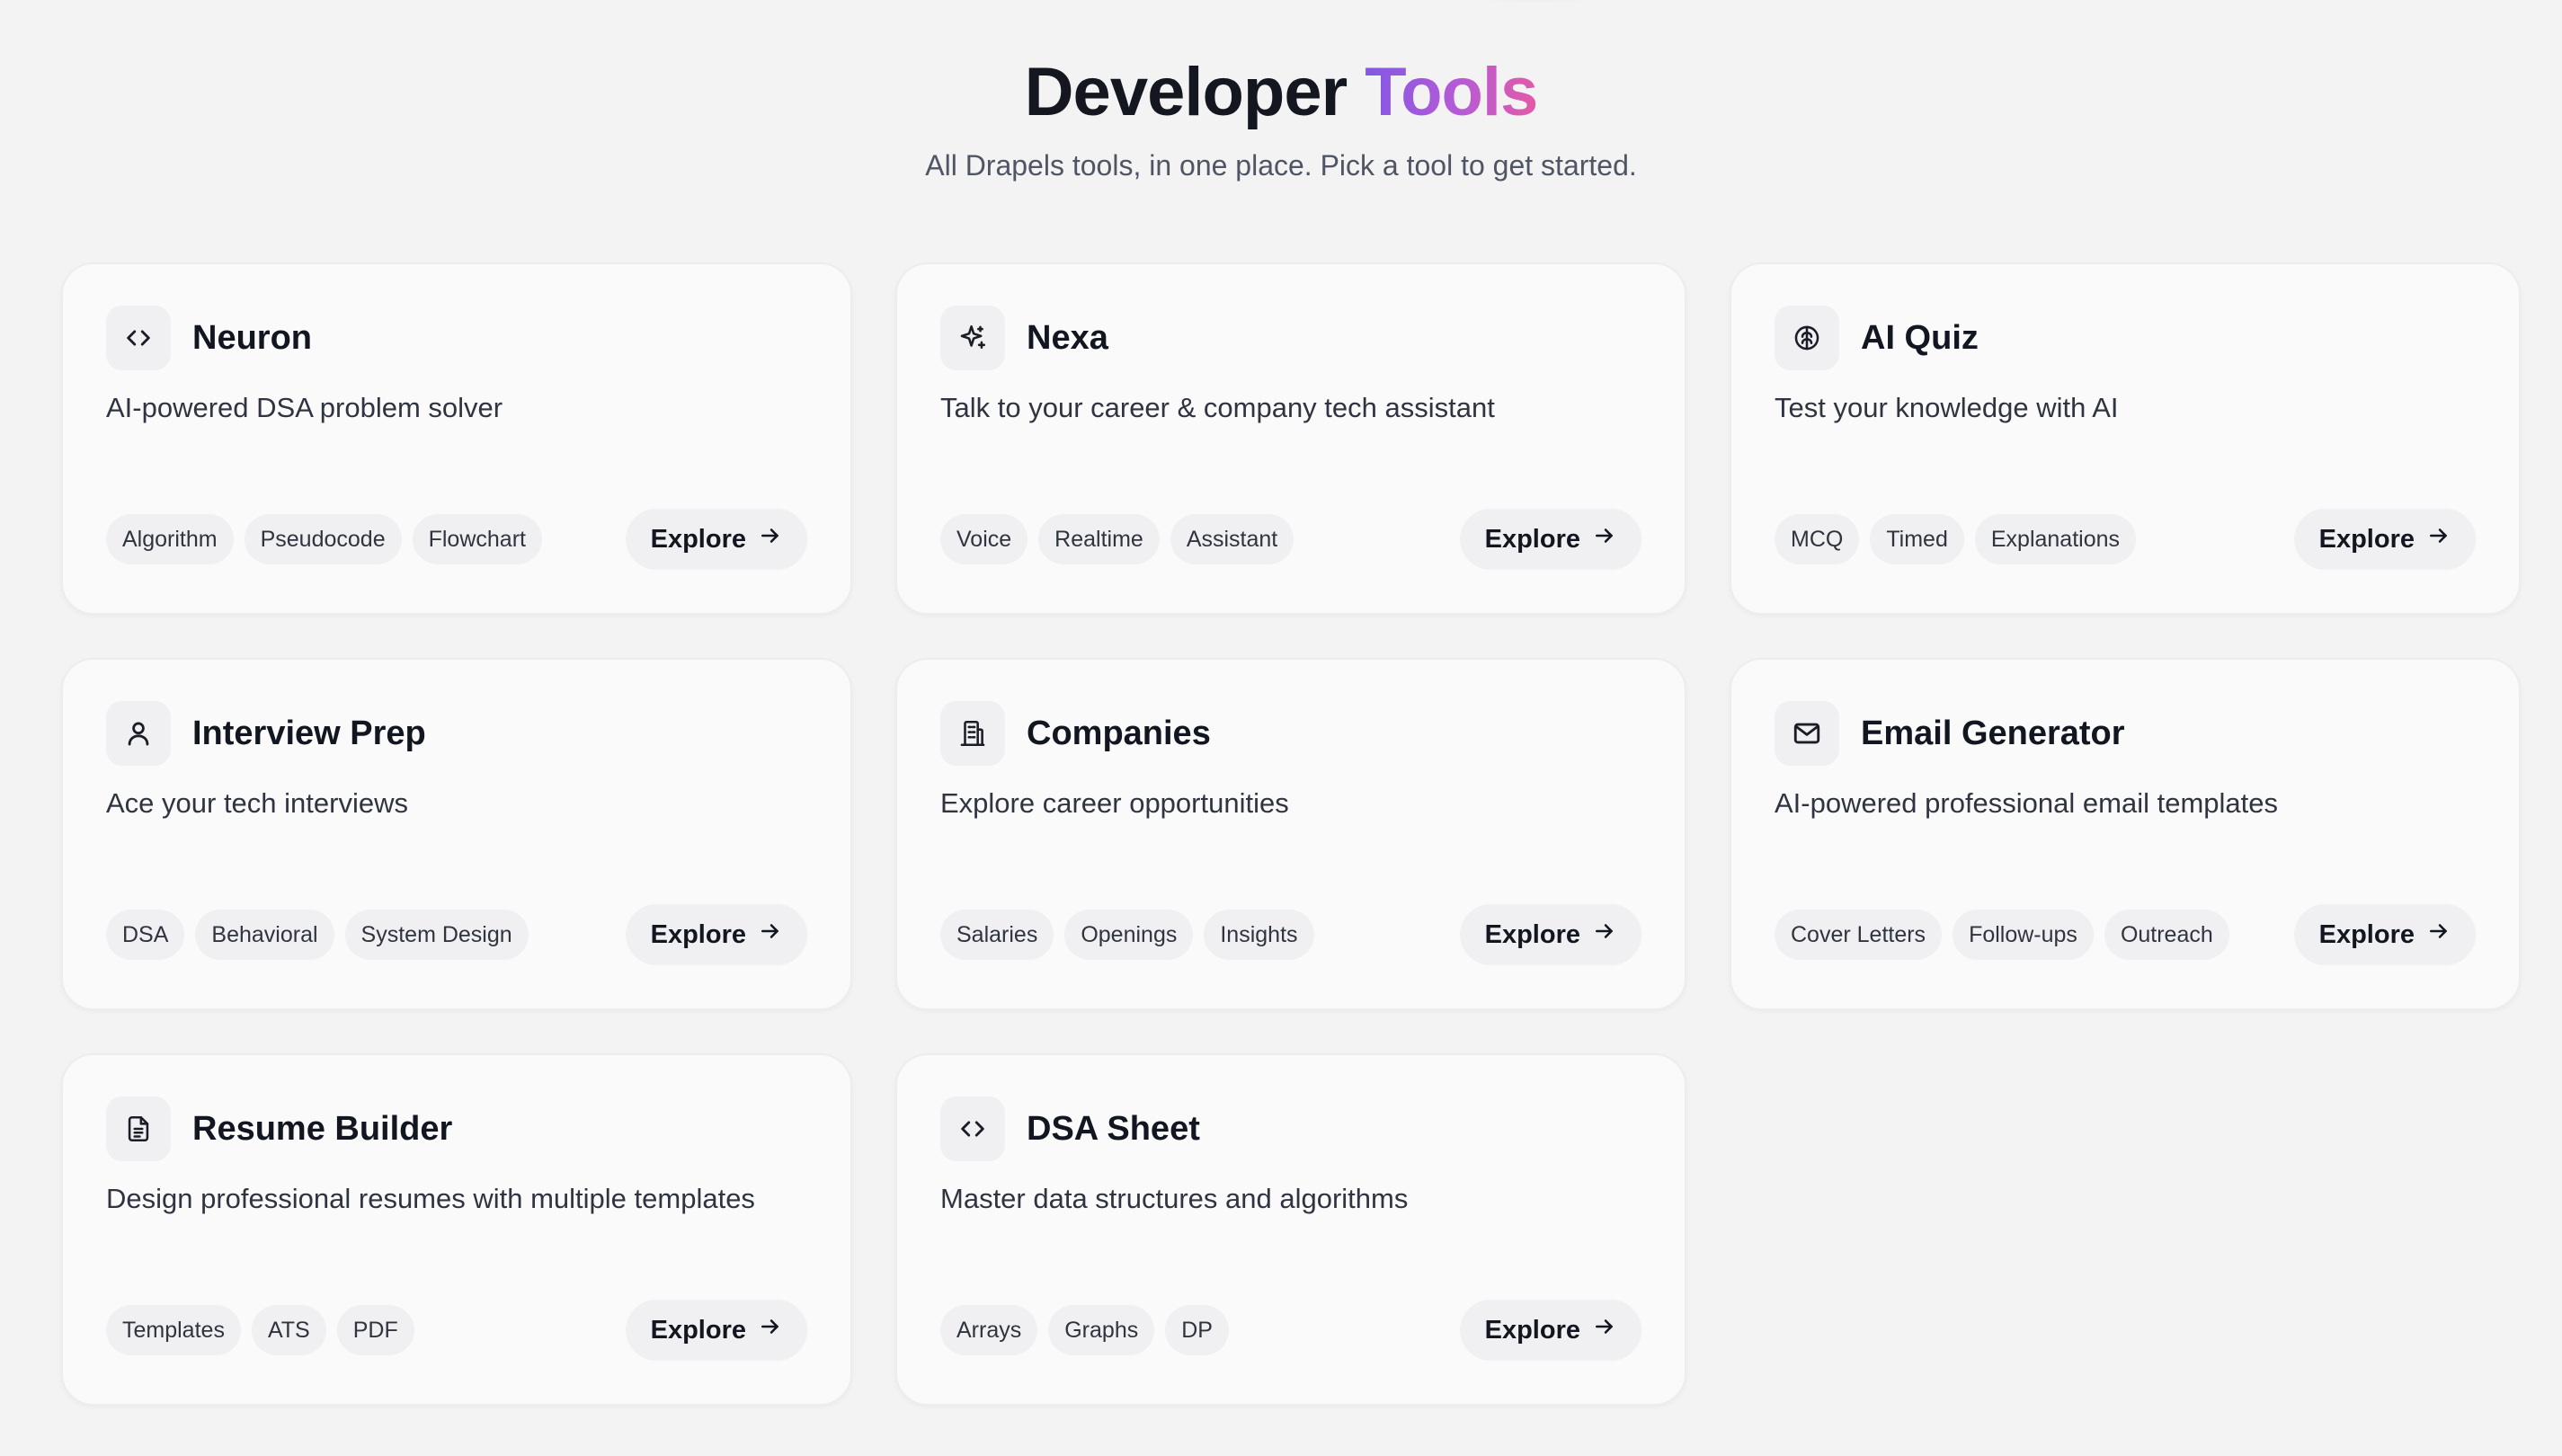  What do you see at coordinates (138, 734) in the screenshot?
I see `user-icon` at bounding box center [138, 734].